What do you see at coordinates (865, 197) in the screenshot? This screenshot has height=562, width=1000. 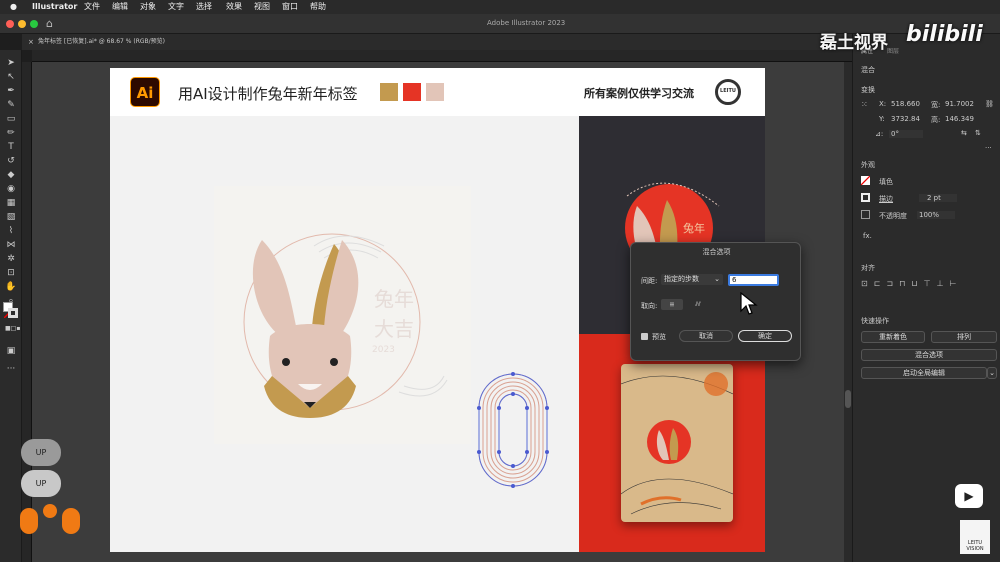 I see `stroke-color-swatch` at bounding box center [865, 197].